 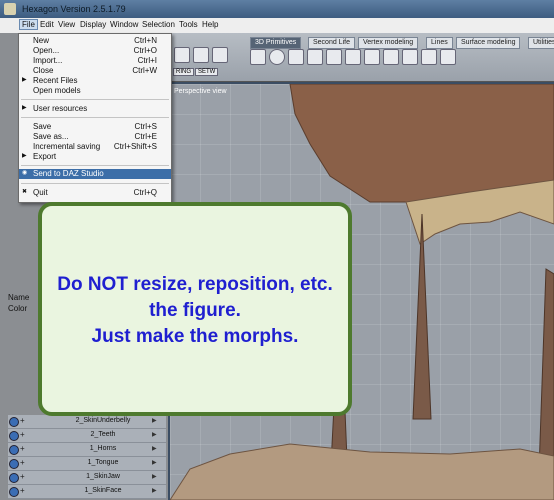 I want to click on menu-tools: Tools, so click(x=188, y=24).